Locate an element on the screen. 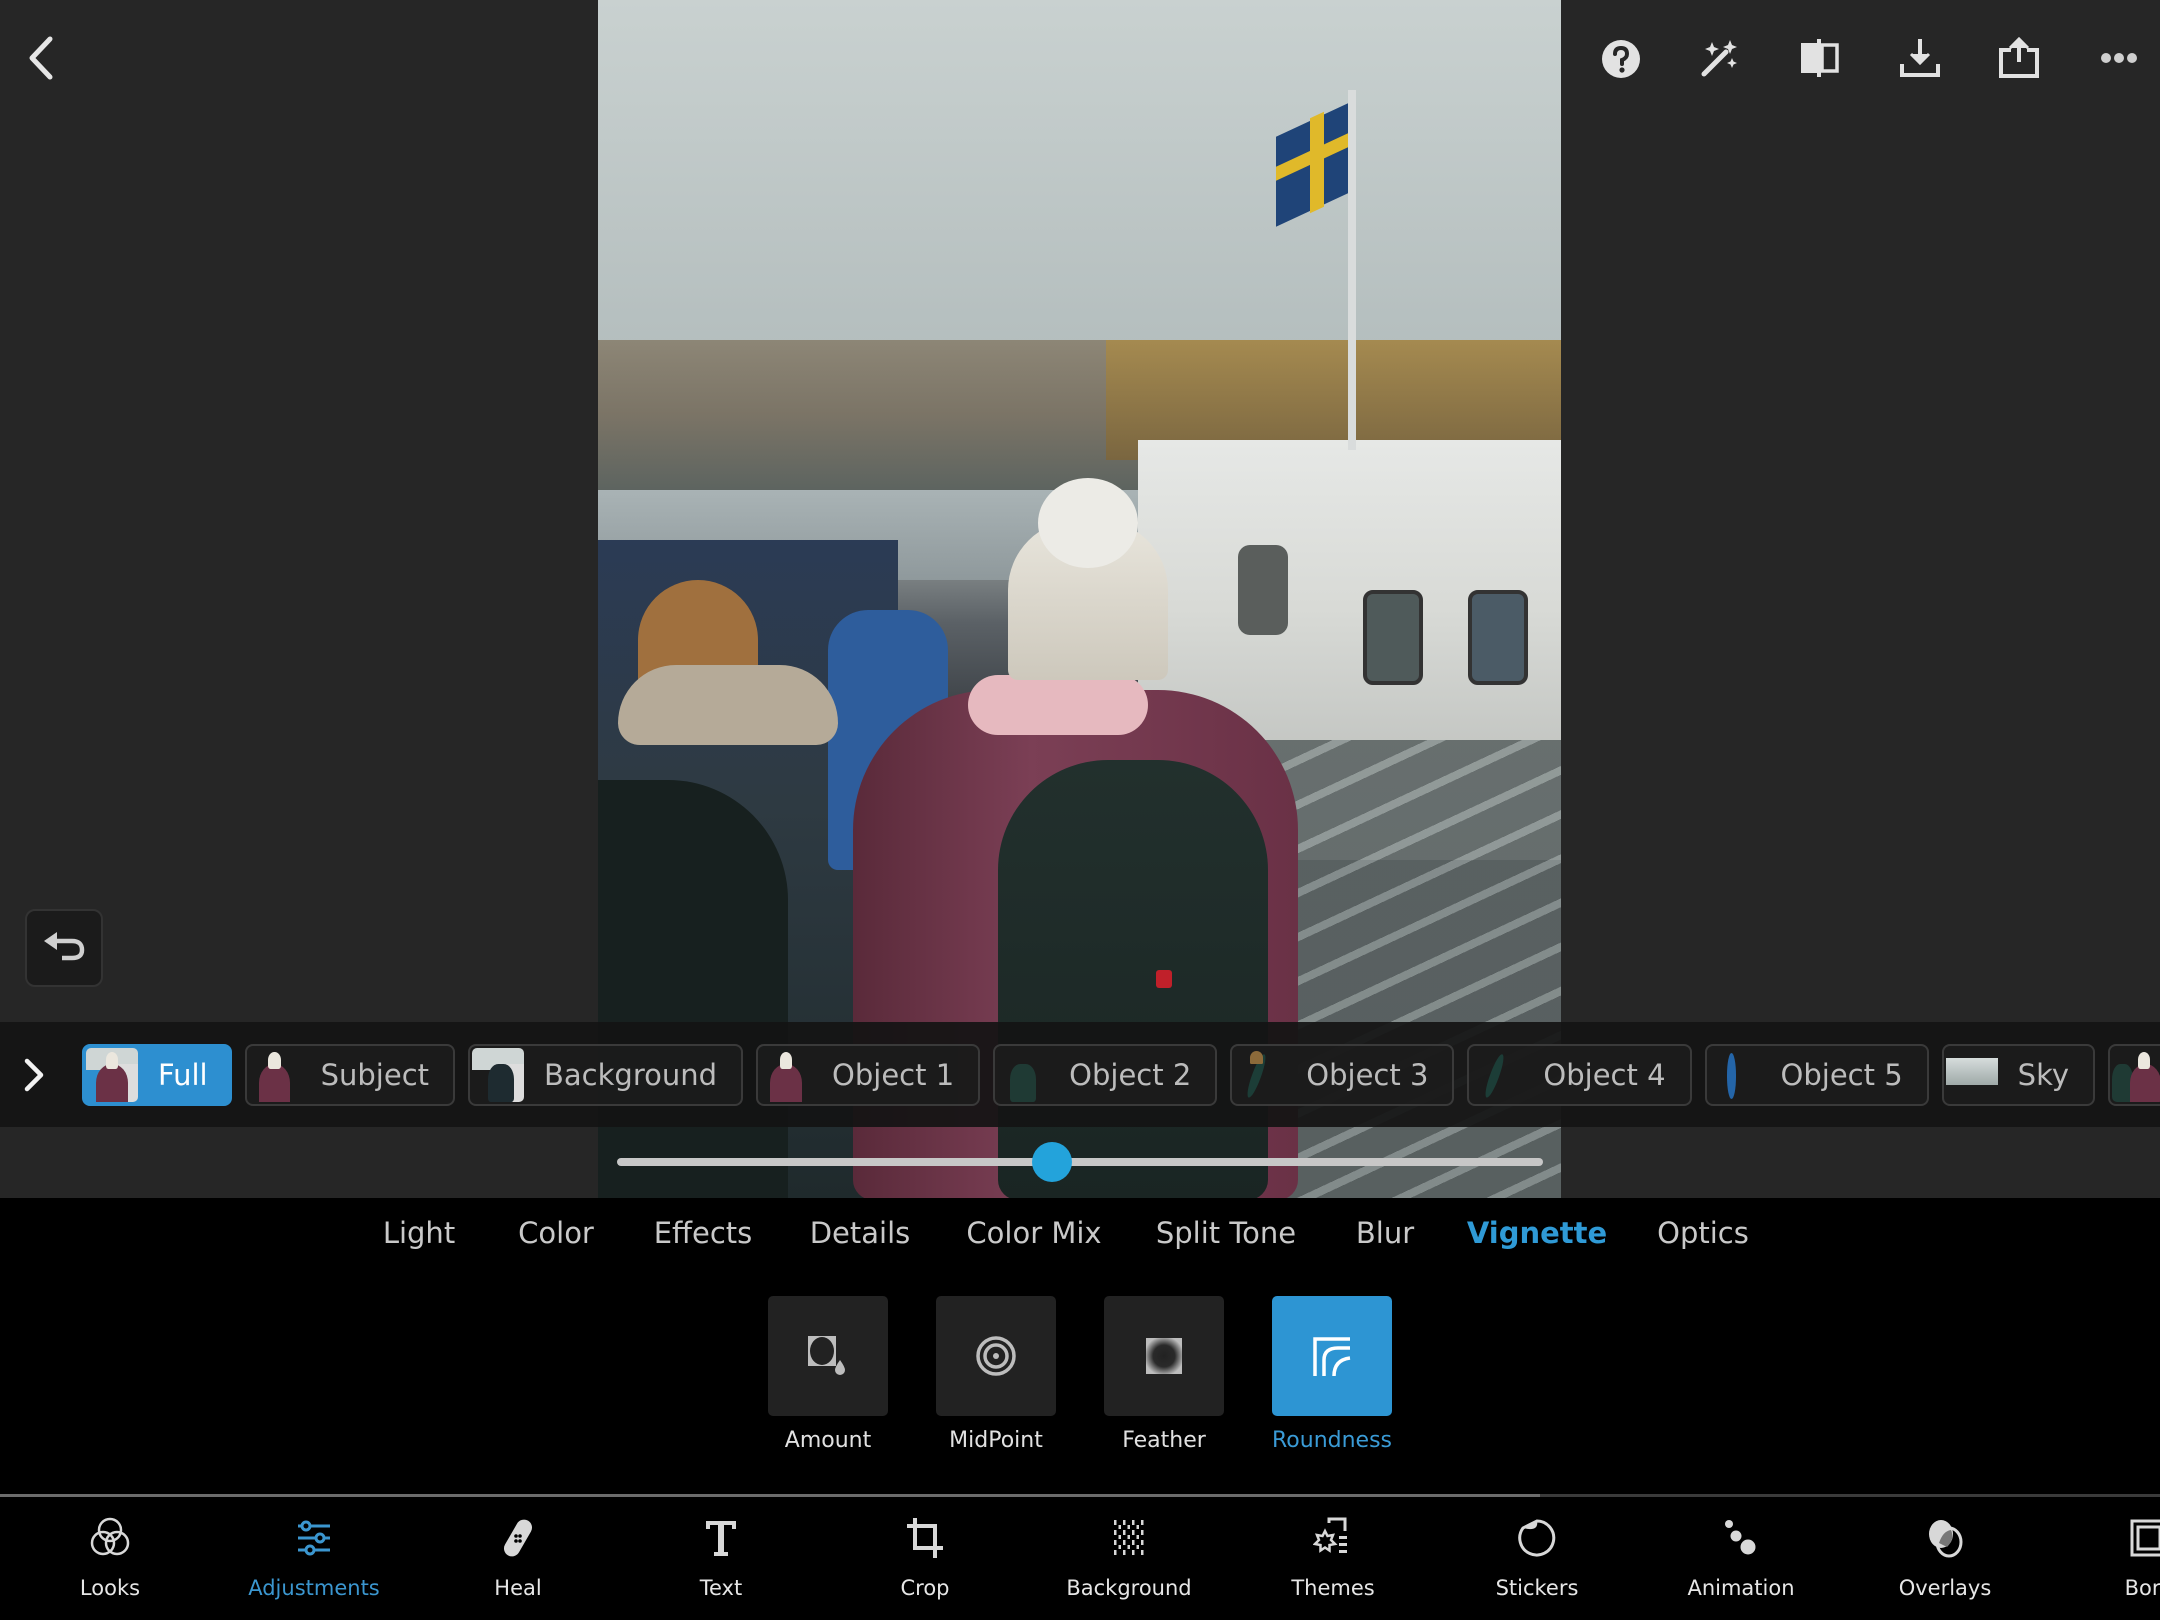 The width and height of the screenshot is (2160, 1620). mask-chip-label: Background is located at coordinates (631, 1075).